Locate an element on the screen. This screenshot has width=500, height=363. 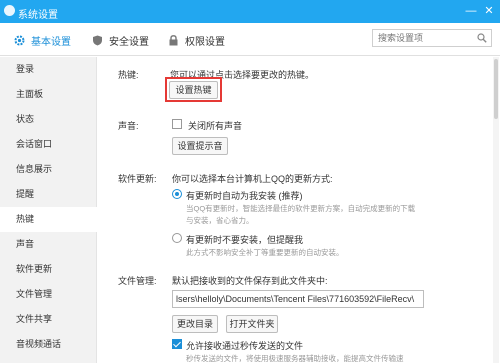
update-label: 软件更新: is located at coordinates (137, 179).